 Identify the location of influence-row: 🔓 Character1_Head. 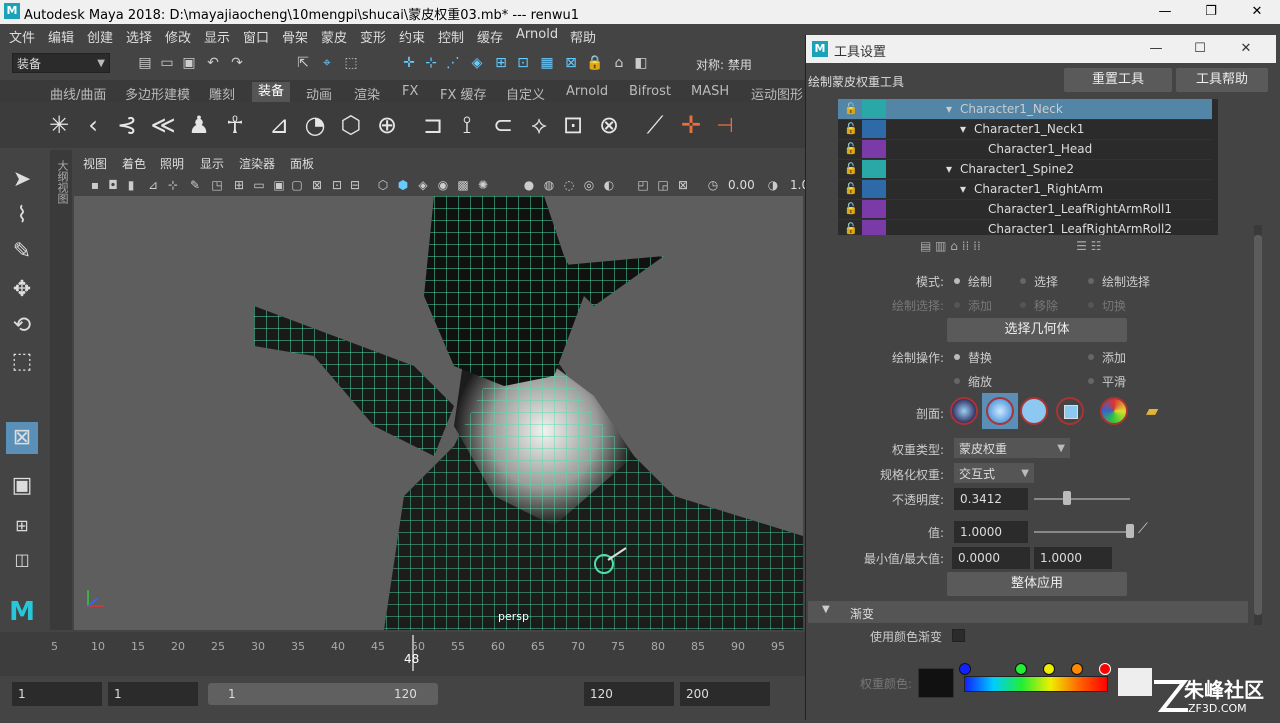
(1025, 149).